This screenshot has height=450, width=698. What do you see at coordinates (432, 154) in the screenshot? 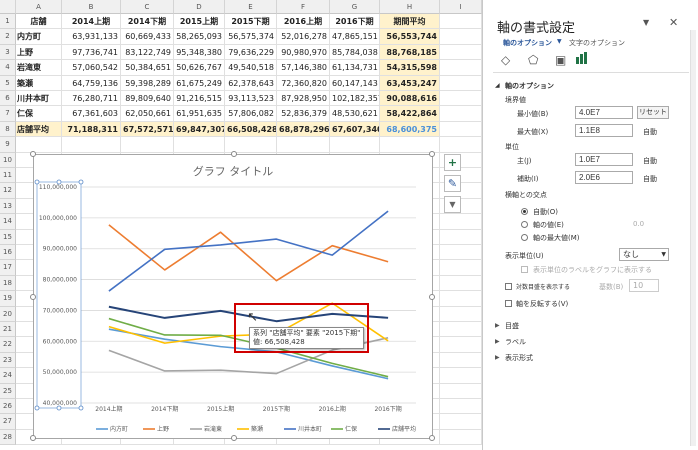
I see `chart-handle-tr` at bounding box center [432, 154].